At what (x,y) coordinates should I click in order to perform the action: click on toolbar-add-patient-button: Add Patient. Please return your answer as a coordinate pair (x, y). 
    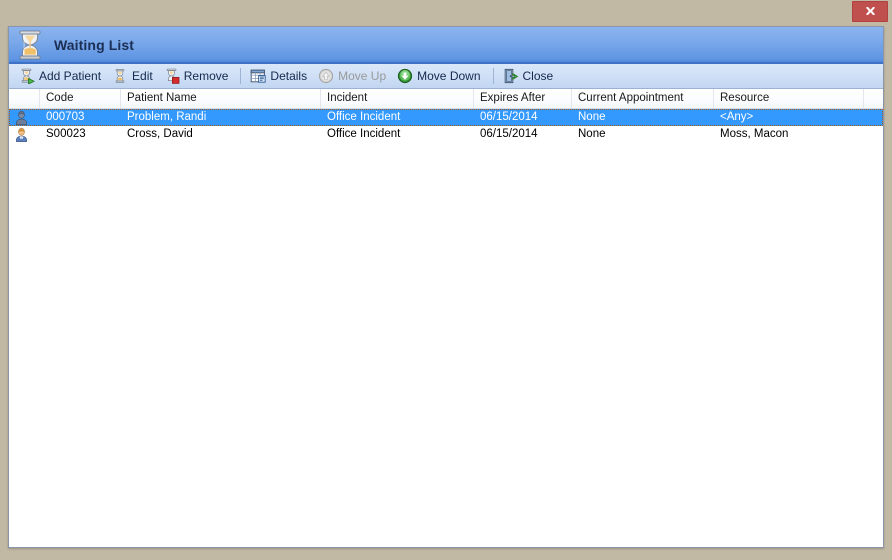
    Looking at the image, I should click on (61, 76).